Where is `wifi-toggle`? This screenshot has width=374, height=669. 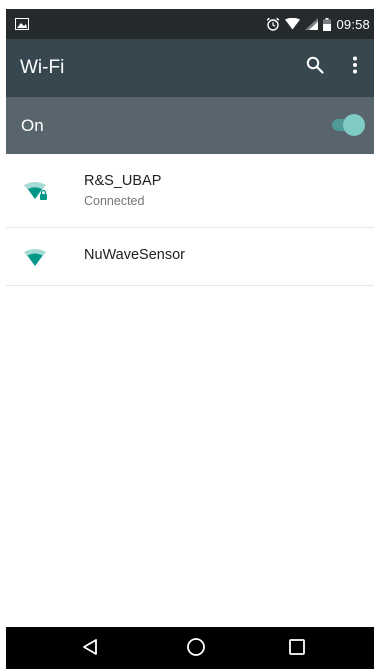
wifi-toggle is located at coordinates (348, 125).